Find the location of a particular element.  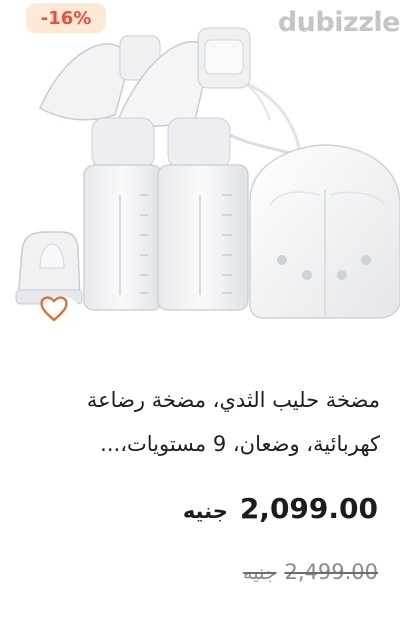

current-price: جنيه 2,099.00 is located at coordinates (280, 508).